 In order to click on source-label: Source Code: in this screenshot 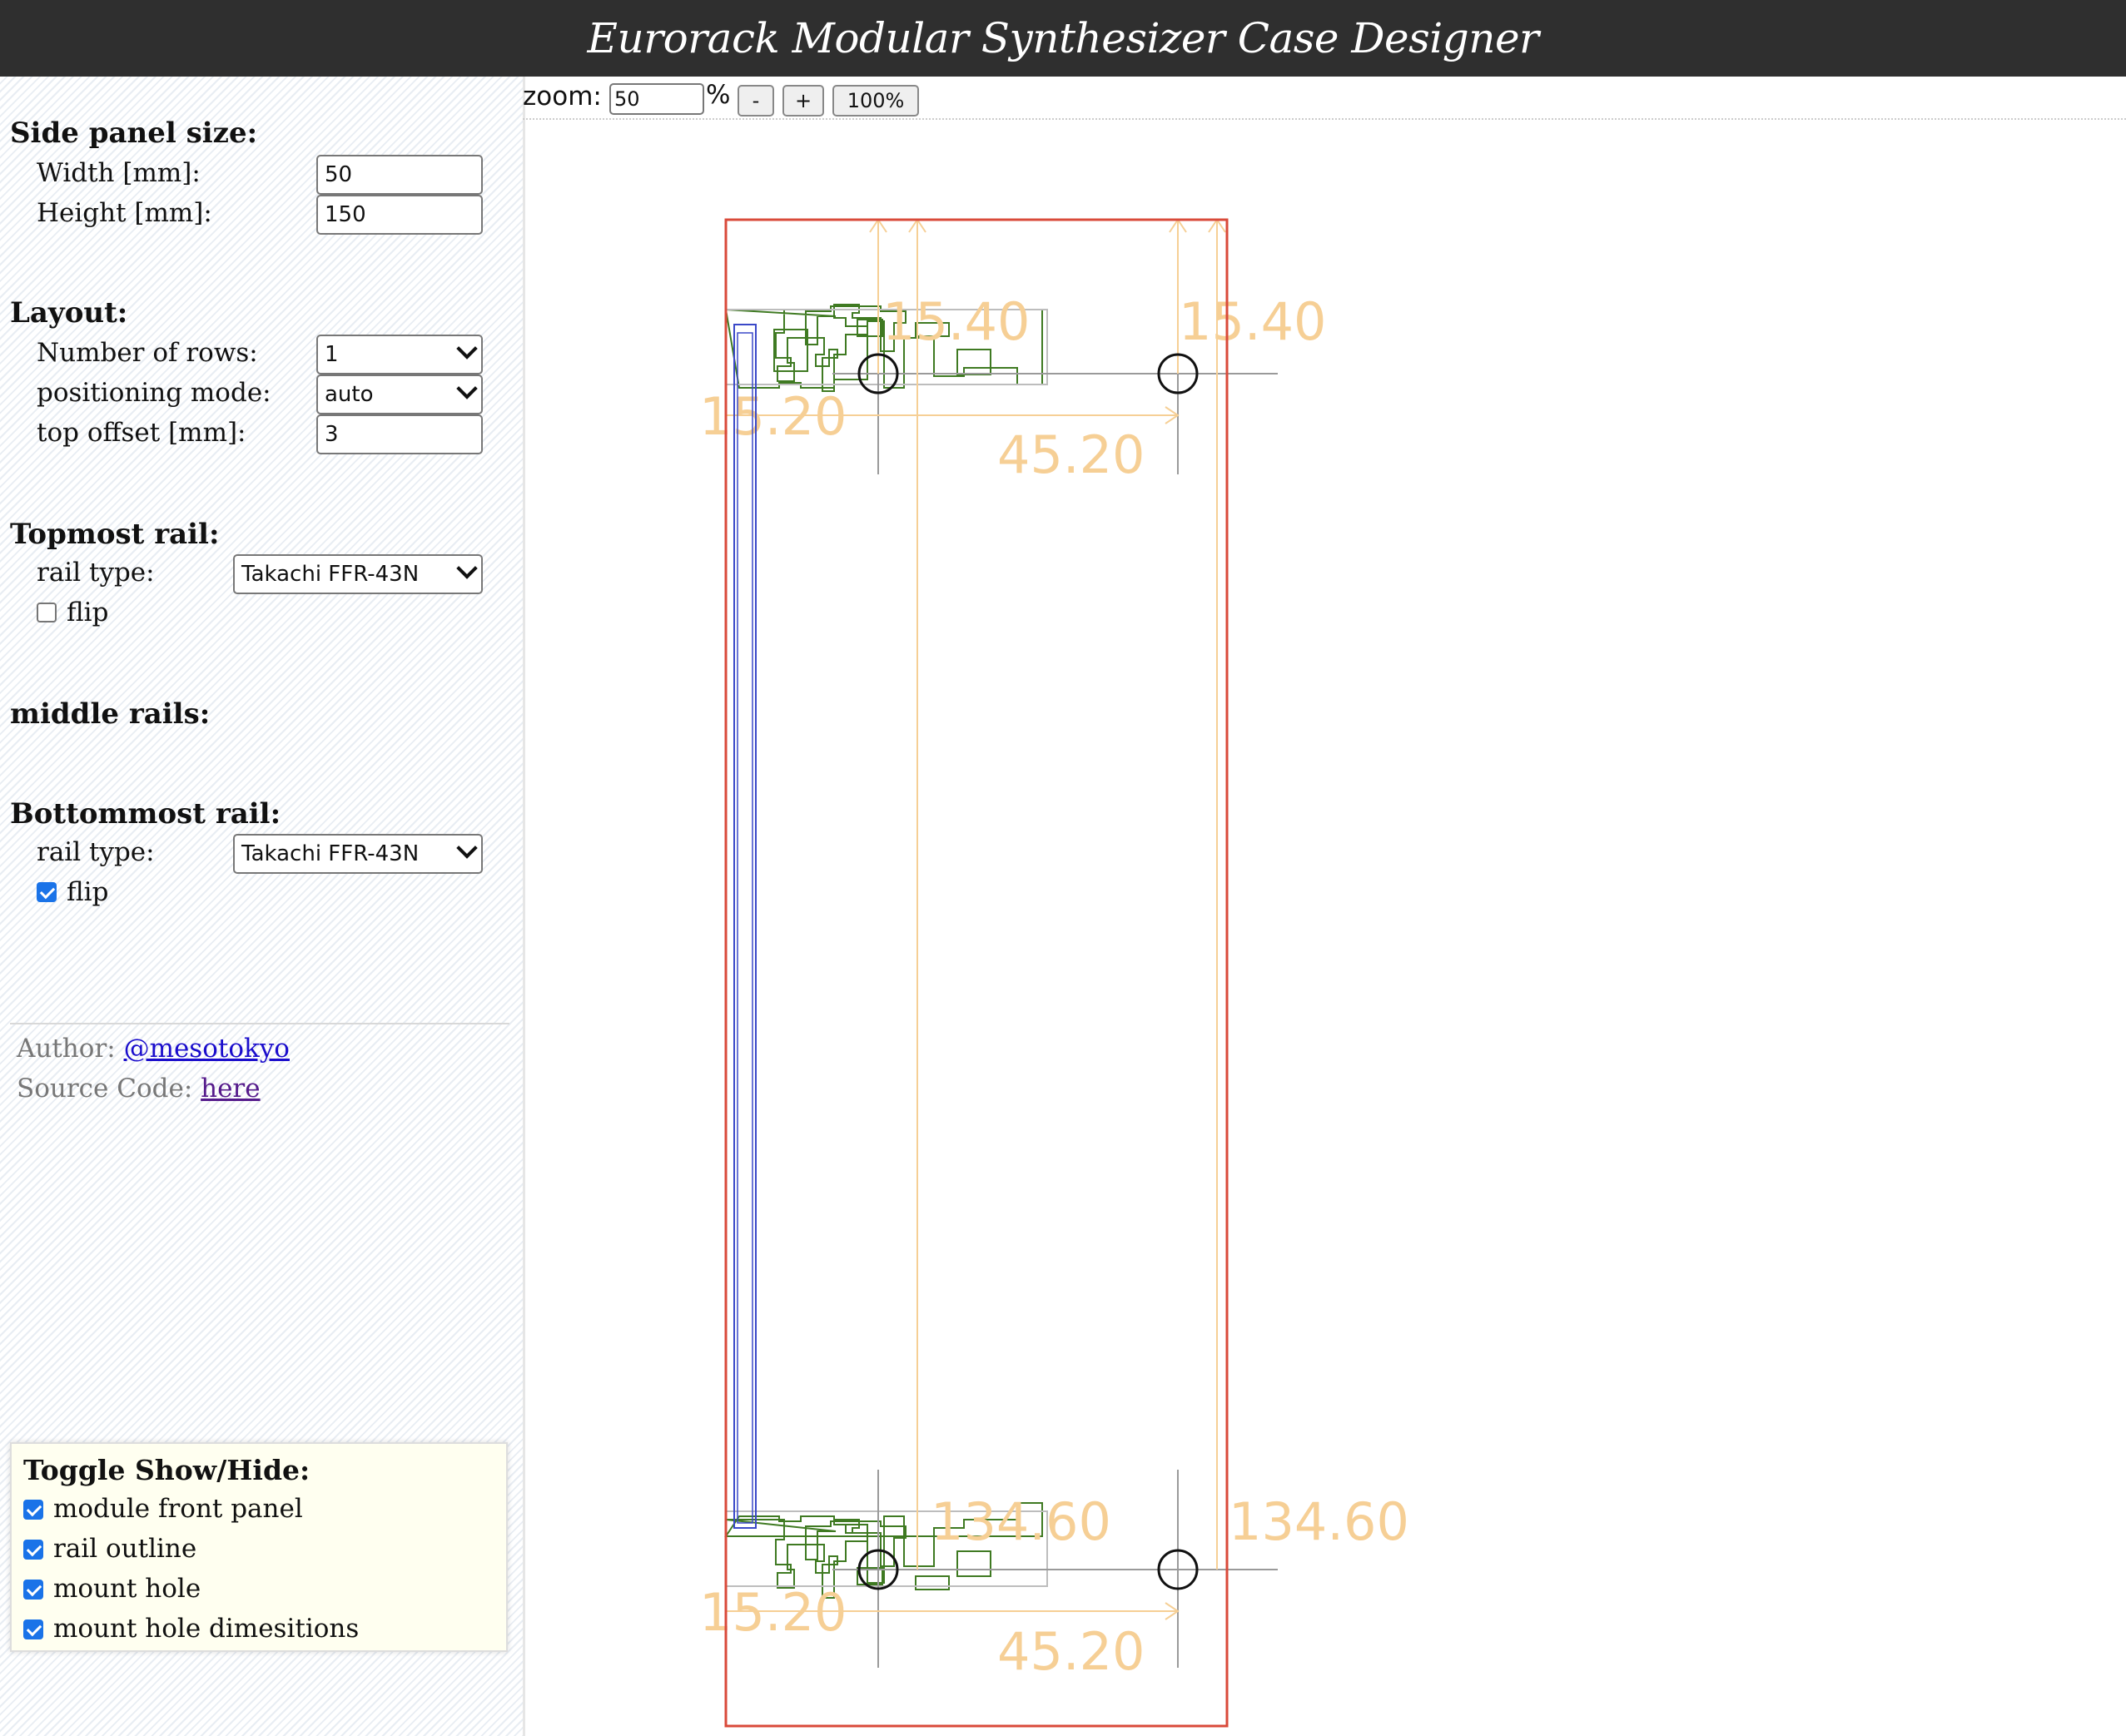, I will do `click(105, 1089)`.